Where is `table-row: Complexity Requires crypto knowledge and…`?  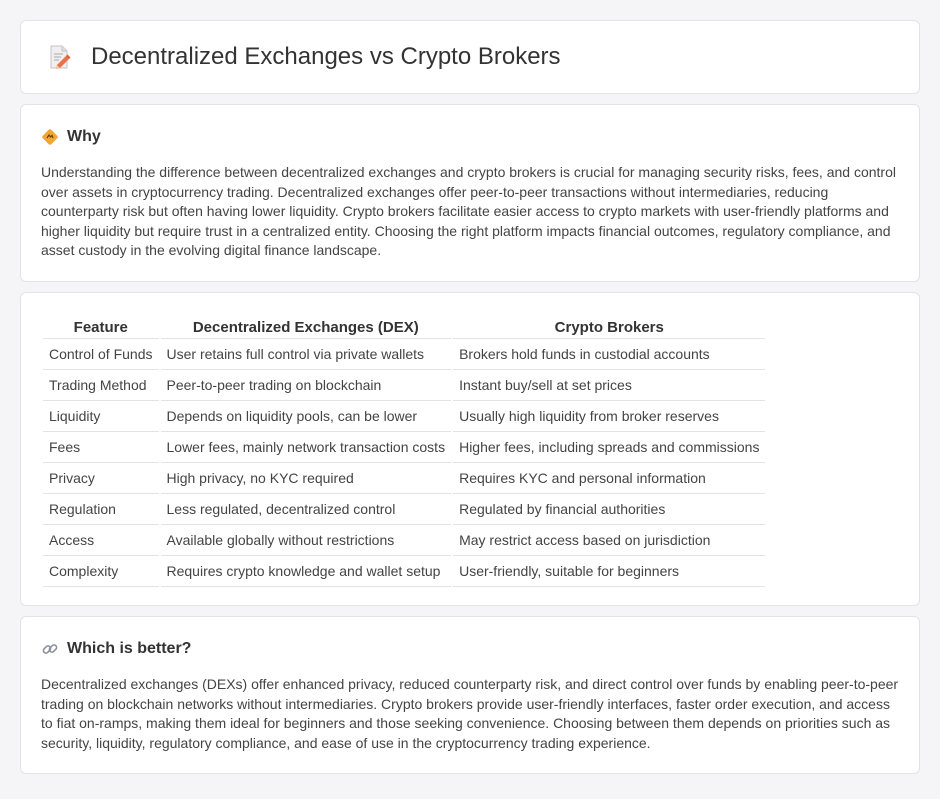 table-row: Complexity Requires crypto knowledge and… is located at coordinates (404, 571).